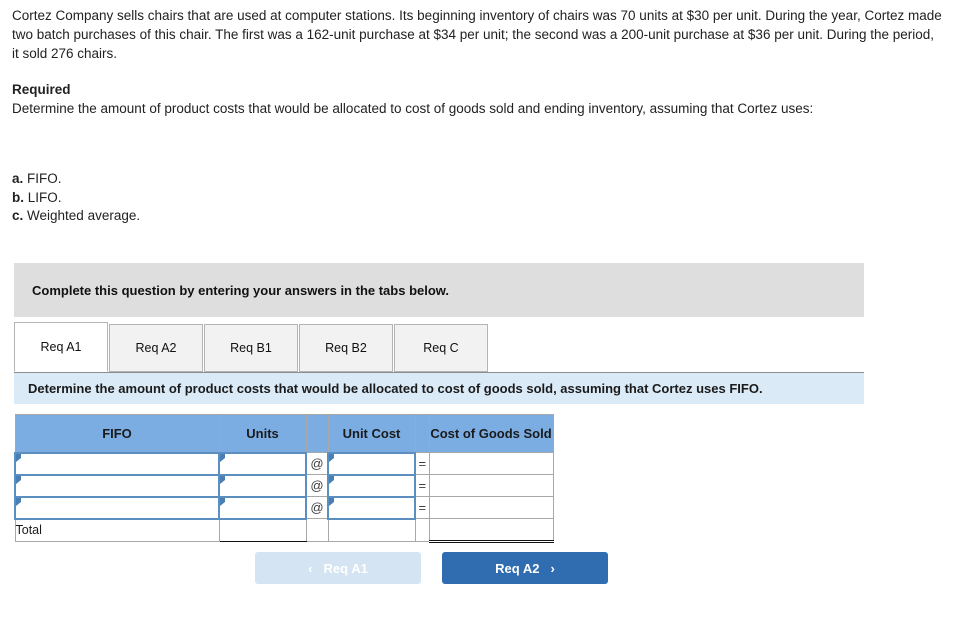  What do you see at coordinates (491, 507) in the screenshot?
I see `row-3-cogs-cell` at bounding box center [491, 507].